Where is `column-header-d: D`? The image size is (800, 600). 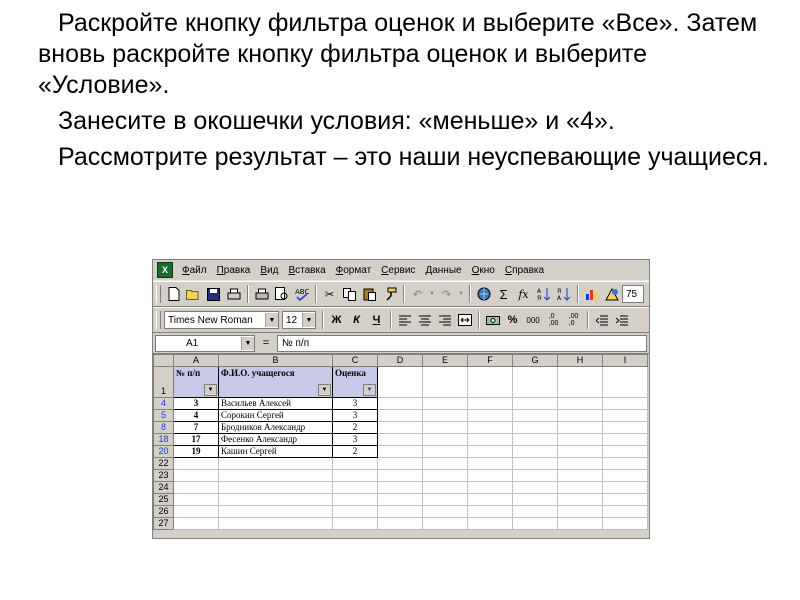 column-header-d: D is located at coordinates (400, 360).